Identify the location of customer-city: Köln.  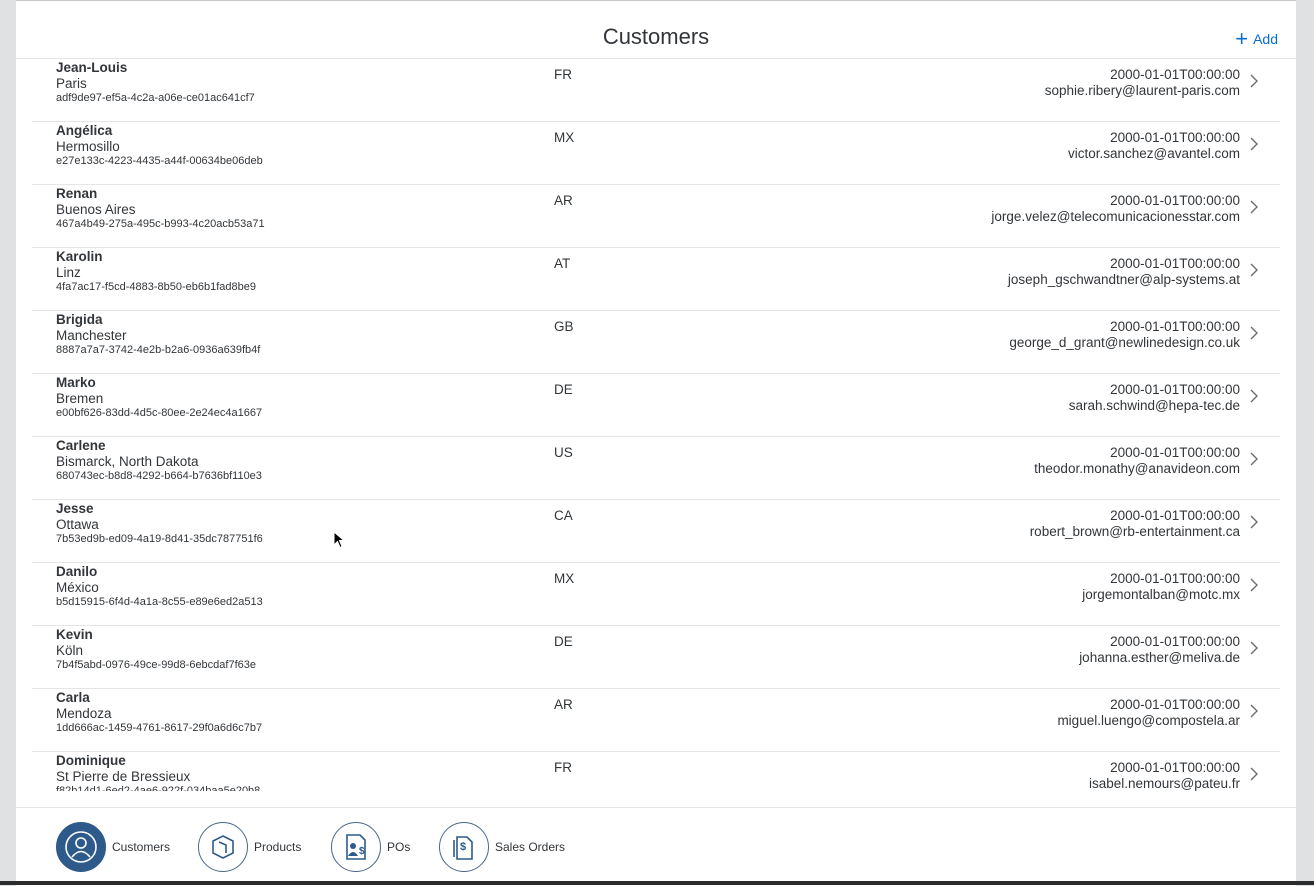
(70, 650).